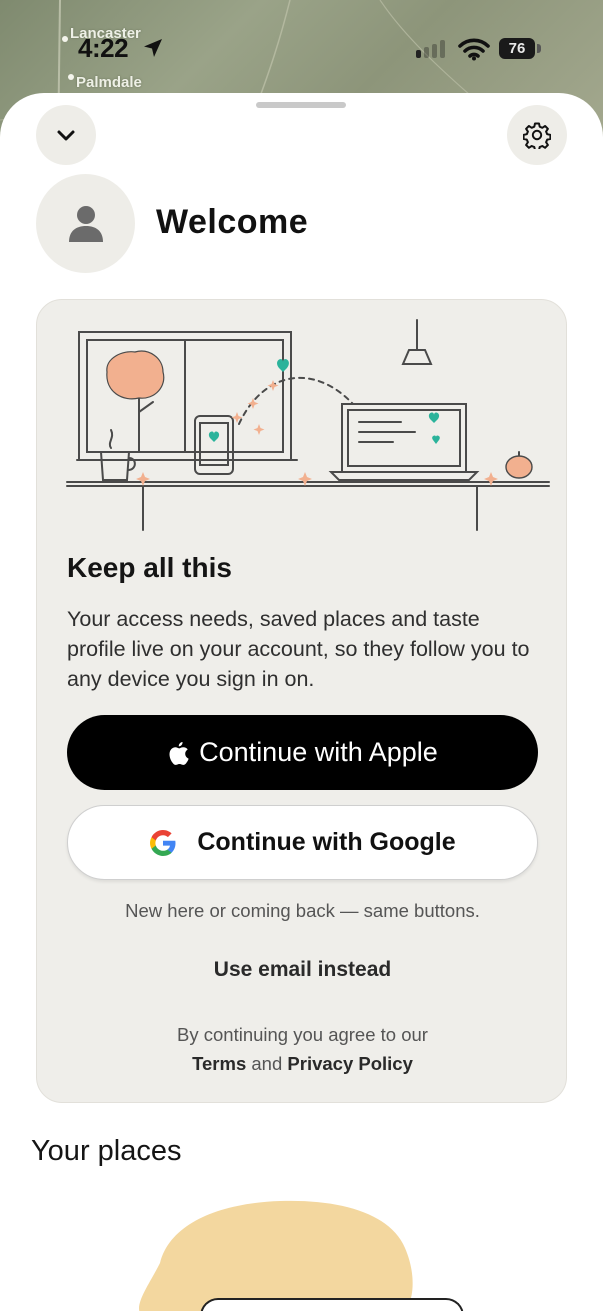 The image size is (603, 1311). I want to click on collapse-button, so click(66, 135).